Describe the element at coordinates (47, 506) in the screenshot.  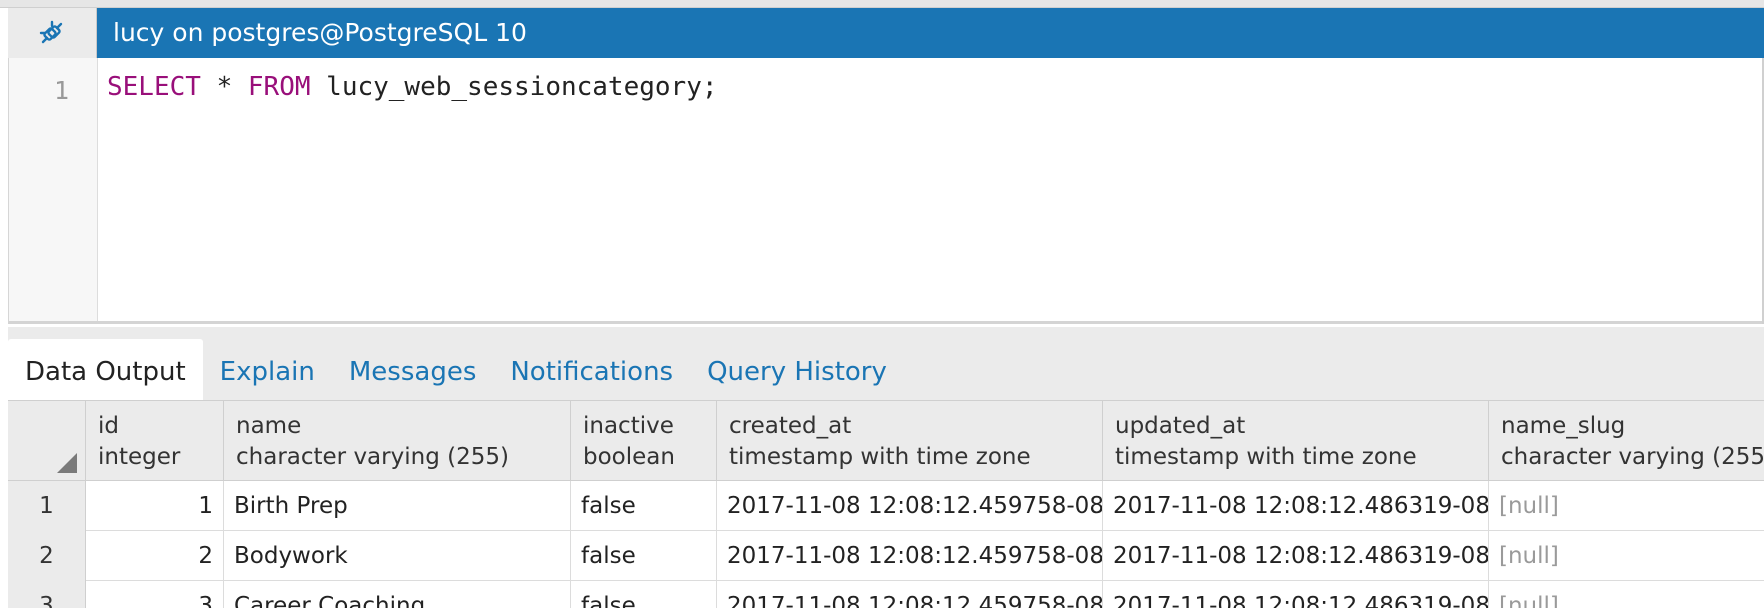
I see `row-number: 1` at that location.